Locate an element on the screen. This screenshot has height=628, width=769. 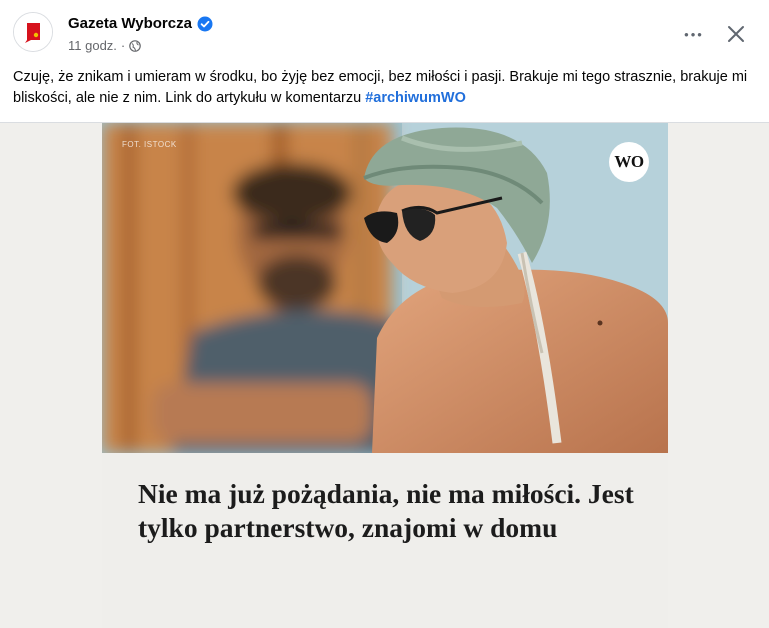
page-avatar is located at coordinates (33, 32).